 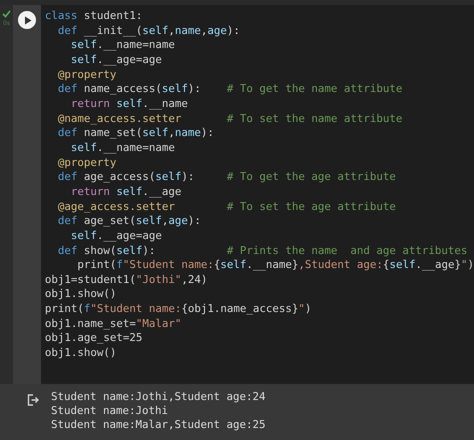 What do you see at coordinates (93, 338) in the screenshot?
I see `code-line: obj1.age_set=25` at bounding box center [93, 338].